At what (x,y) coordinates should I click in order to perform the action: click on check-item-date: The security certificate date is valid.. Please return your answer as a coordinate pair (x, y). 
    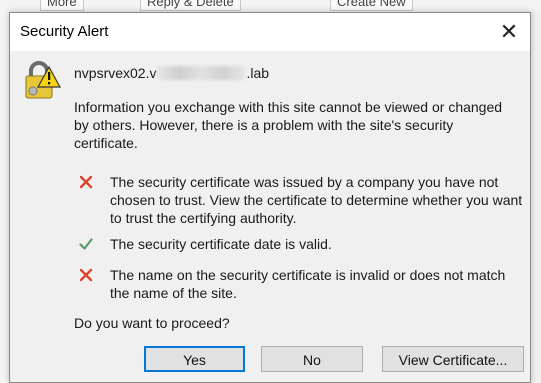
    Looking at the image, I should click on (299, 244).